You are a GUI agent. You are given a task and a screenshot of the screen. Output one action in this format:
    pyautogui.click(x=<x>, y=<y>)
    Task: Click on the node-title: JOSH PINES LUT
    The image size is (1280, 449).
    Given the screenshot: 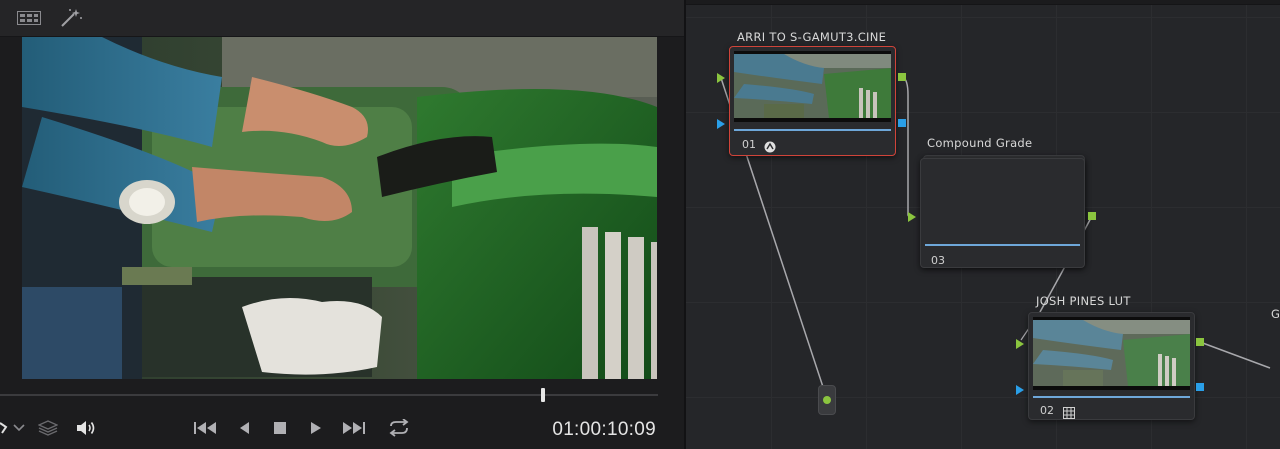 What is the action you would take?
    pyautogui.click(x=1083, y=301)
    